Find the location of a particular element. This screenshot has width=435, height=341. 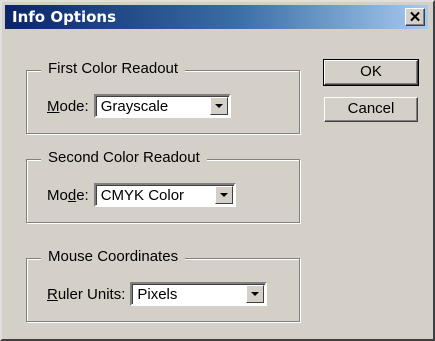

selected-value: Grayscale is located at coordinates (134, 106).